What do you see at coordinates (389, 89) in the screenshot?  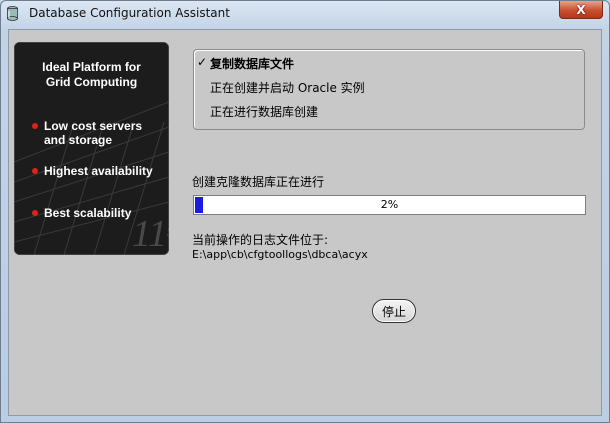 I see `steps-panel: ✓ 复制数据库文件 正在创建并启动 Oracle 实例 正在进行数据库创建` at bounding box center [389, 89].